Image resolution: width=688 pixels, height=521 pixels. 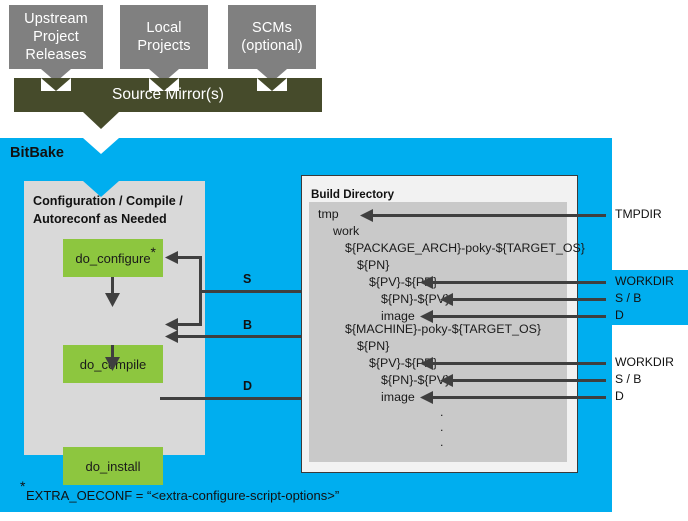 What do you see at coordinates (443, 329) in the screenshot?
I see `tree-item-machine: ${MACHINE}-poky-${TARGET_OS}` at bounding box center [443, 329].